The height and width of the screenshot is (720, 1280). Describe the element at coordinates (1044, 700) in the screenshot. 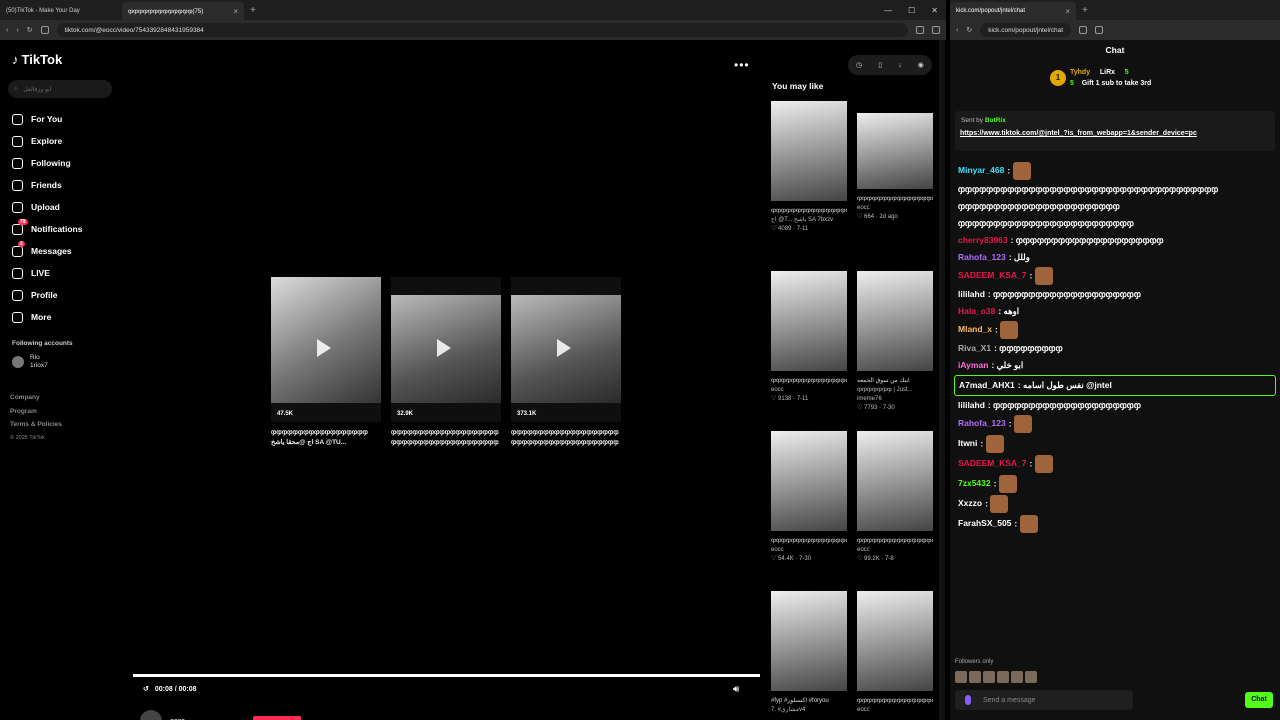

I see `chat-input: Send a message` at that location.